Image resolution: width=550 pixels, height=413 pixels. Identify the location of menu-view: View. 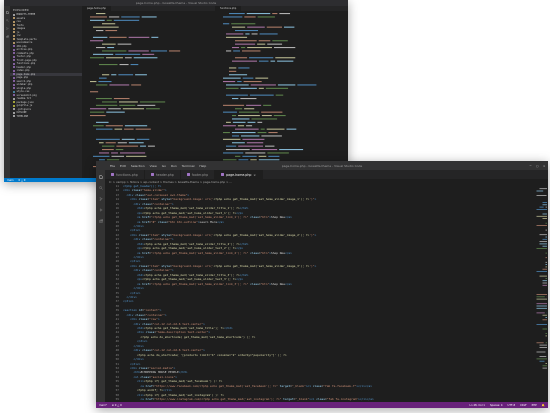
(153, 166).